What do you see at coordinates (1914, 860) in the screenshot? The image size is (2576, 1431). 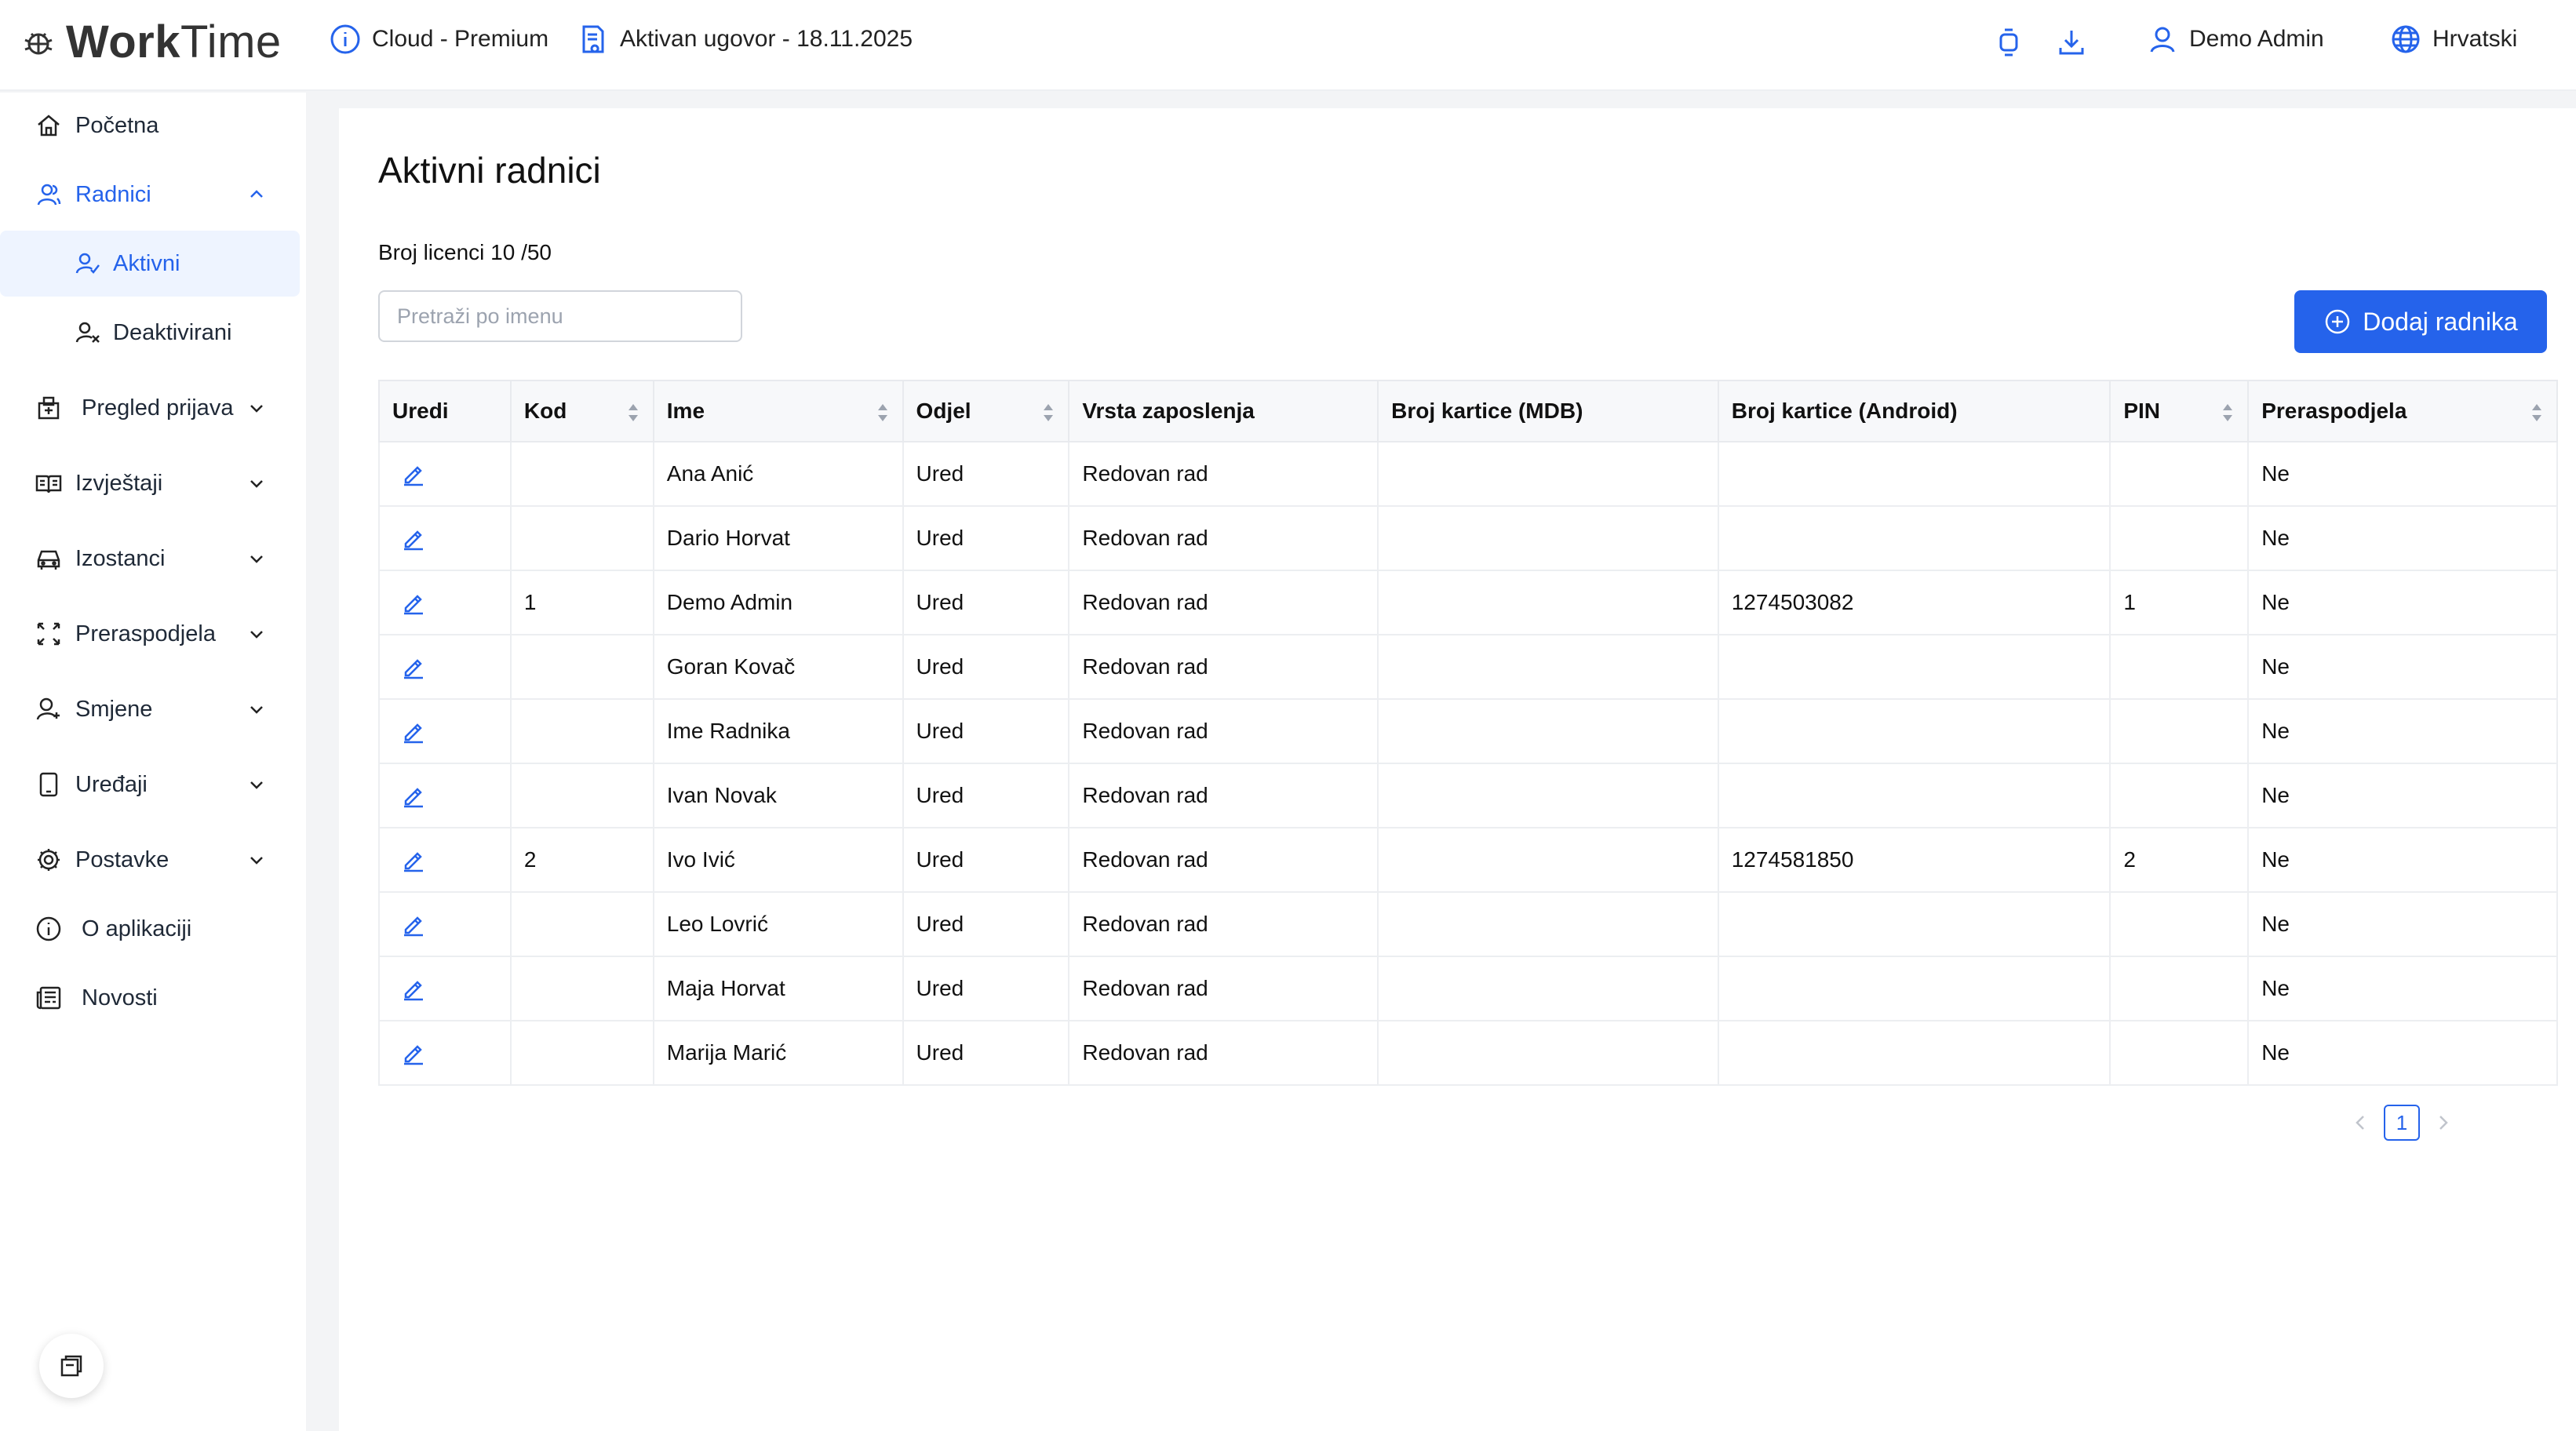 I see `cell-android: 1274581850` at bounding box center [1914, 860].